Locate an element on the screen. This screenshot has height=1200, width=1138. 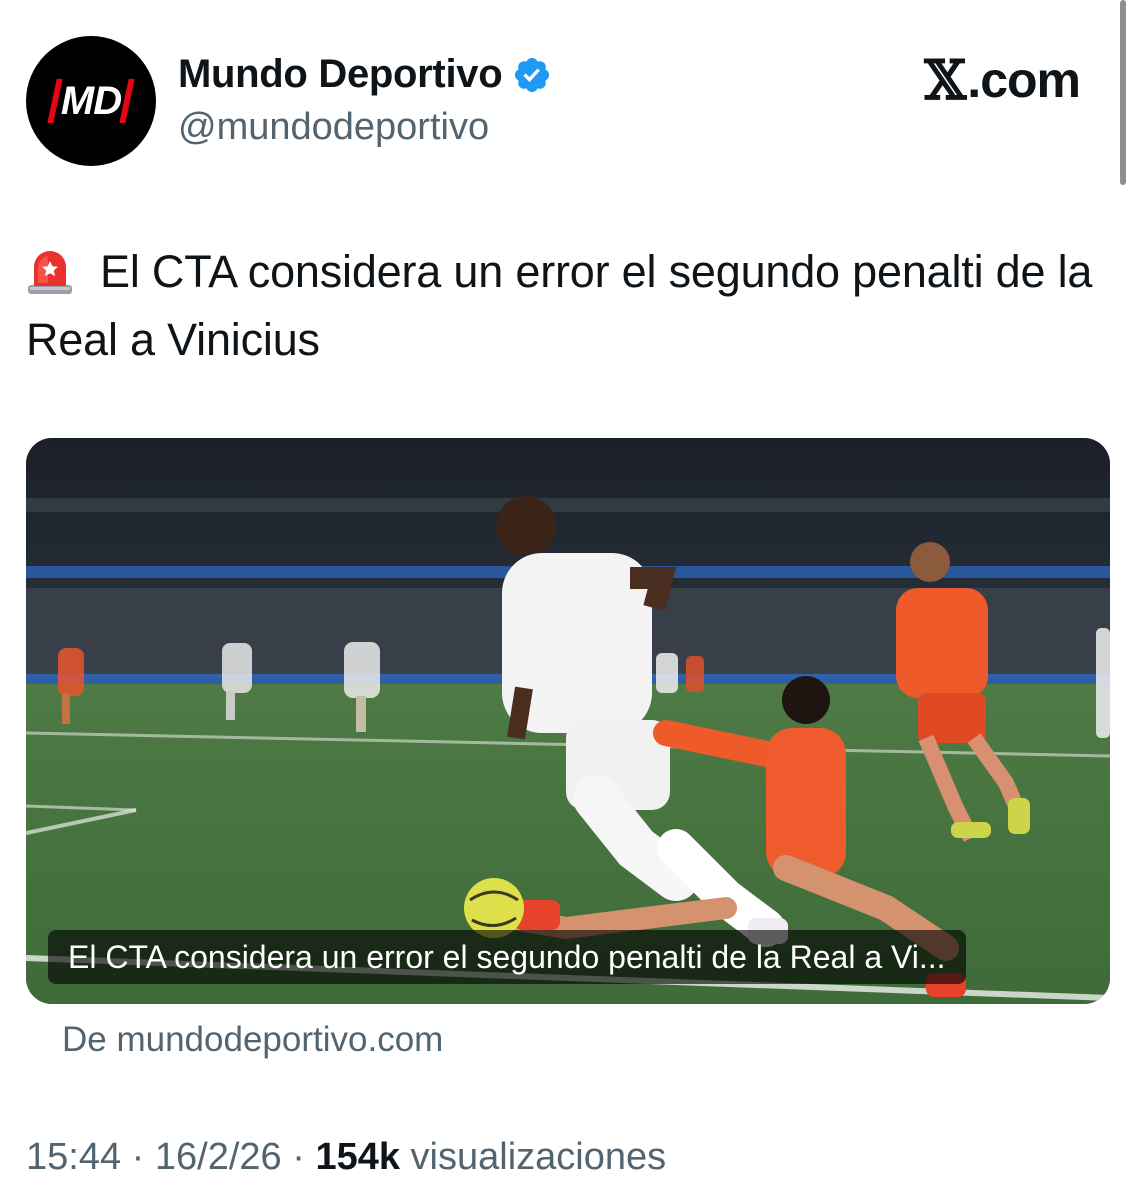
handle: @mundodeportivo is located at coordinates (333, 127).